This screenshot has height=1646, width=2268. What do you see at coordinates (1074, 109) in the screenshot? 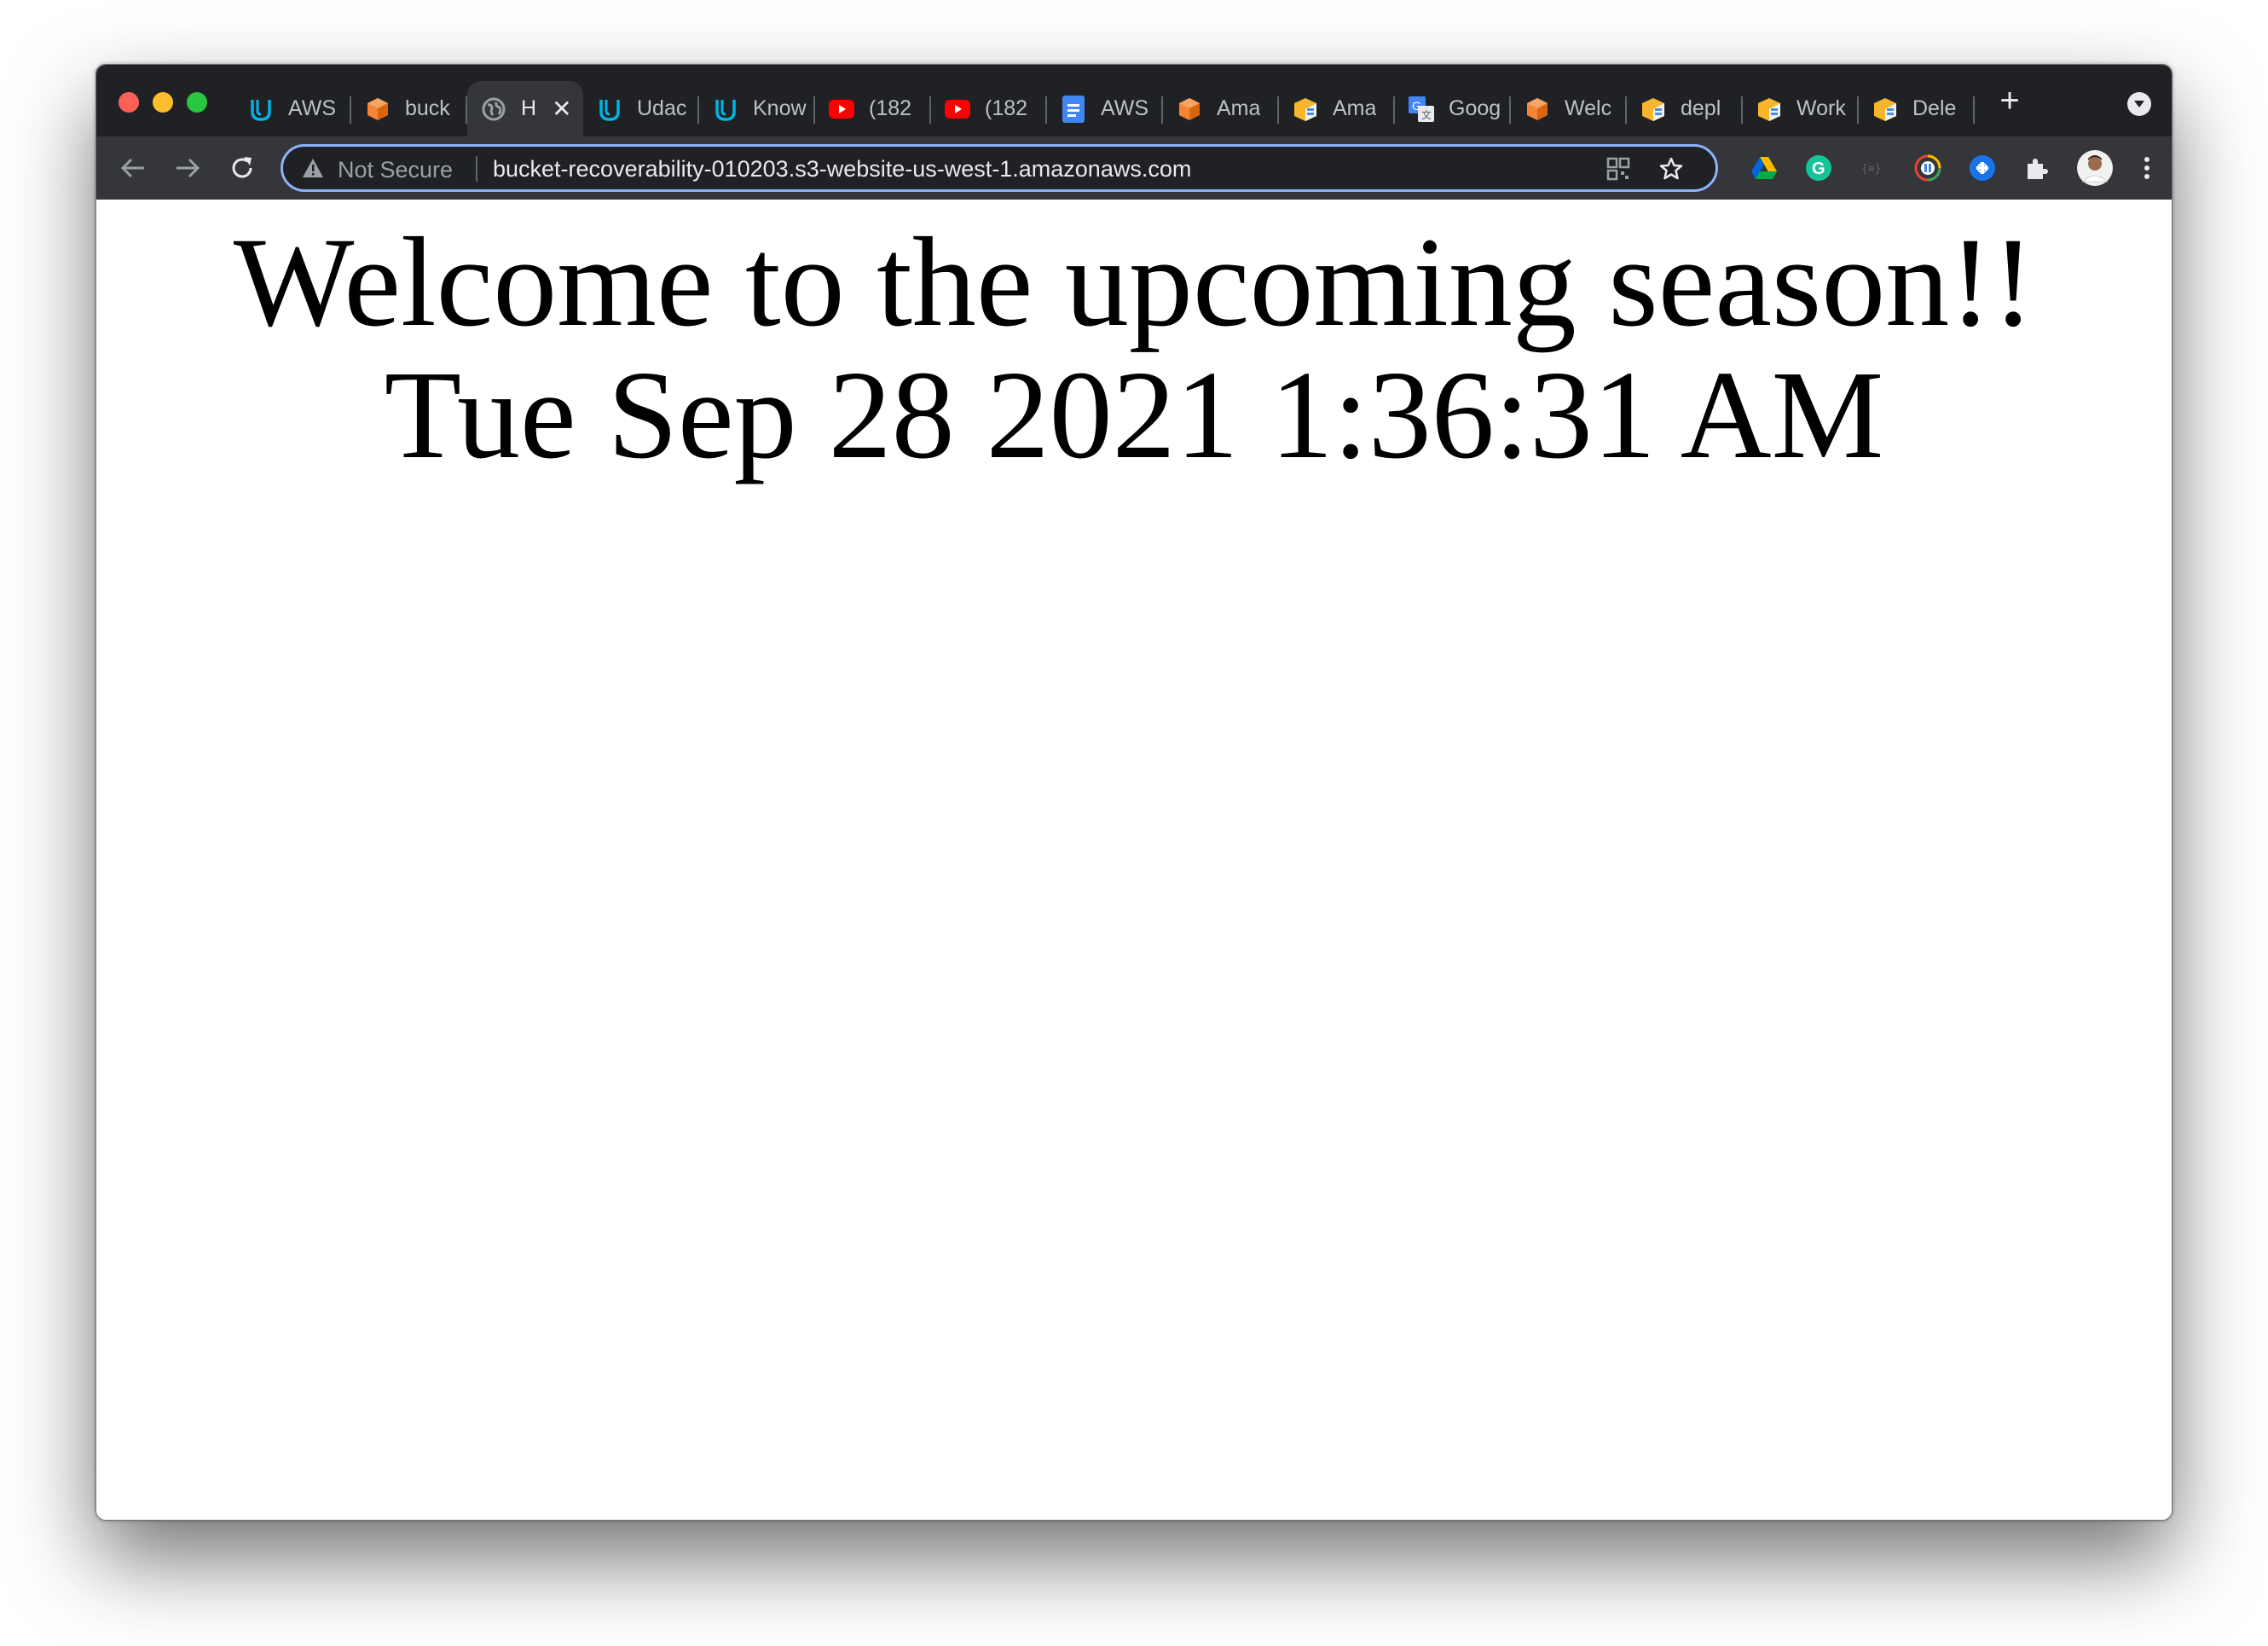
I see `docs-icon` at bounding box center [1074, 109].